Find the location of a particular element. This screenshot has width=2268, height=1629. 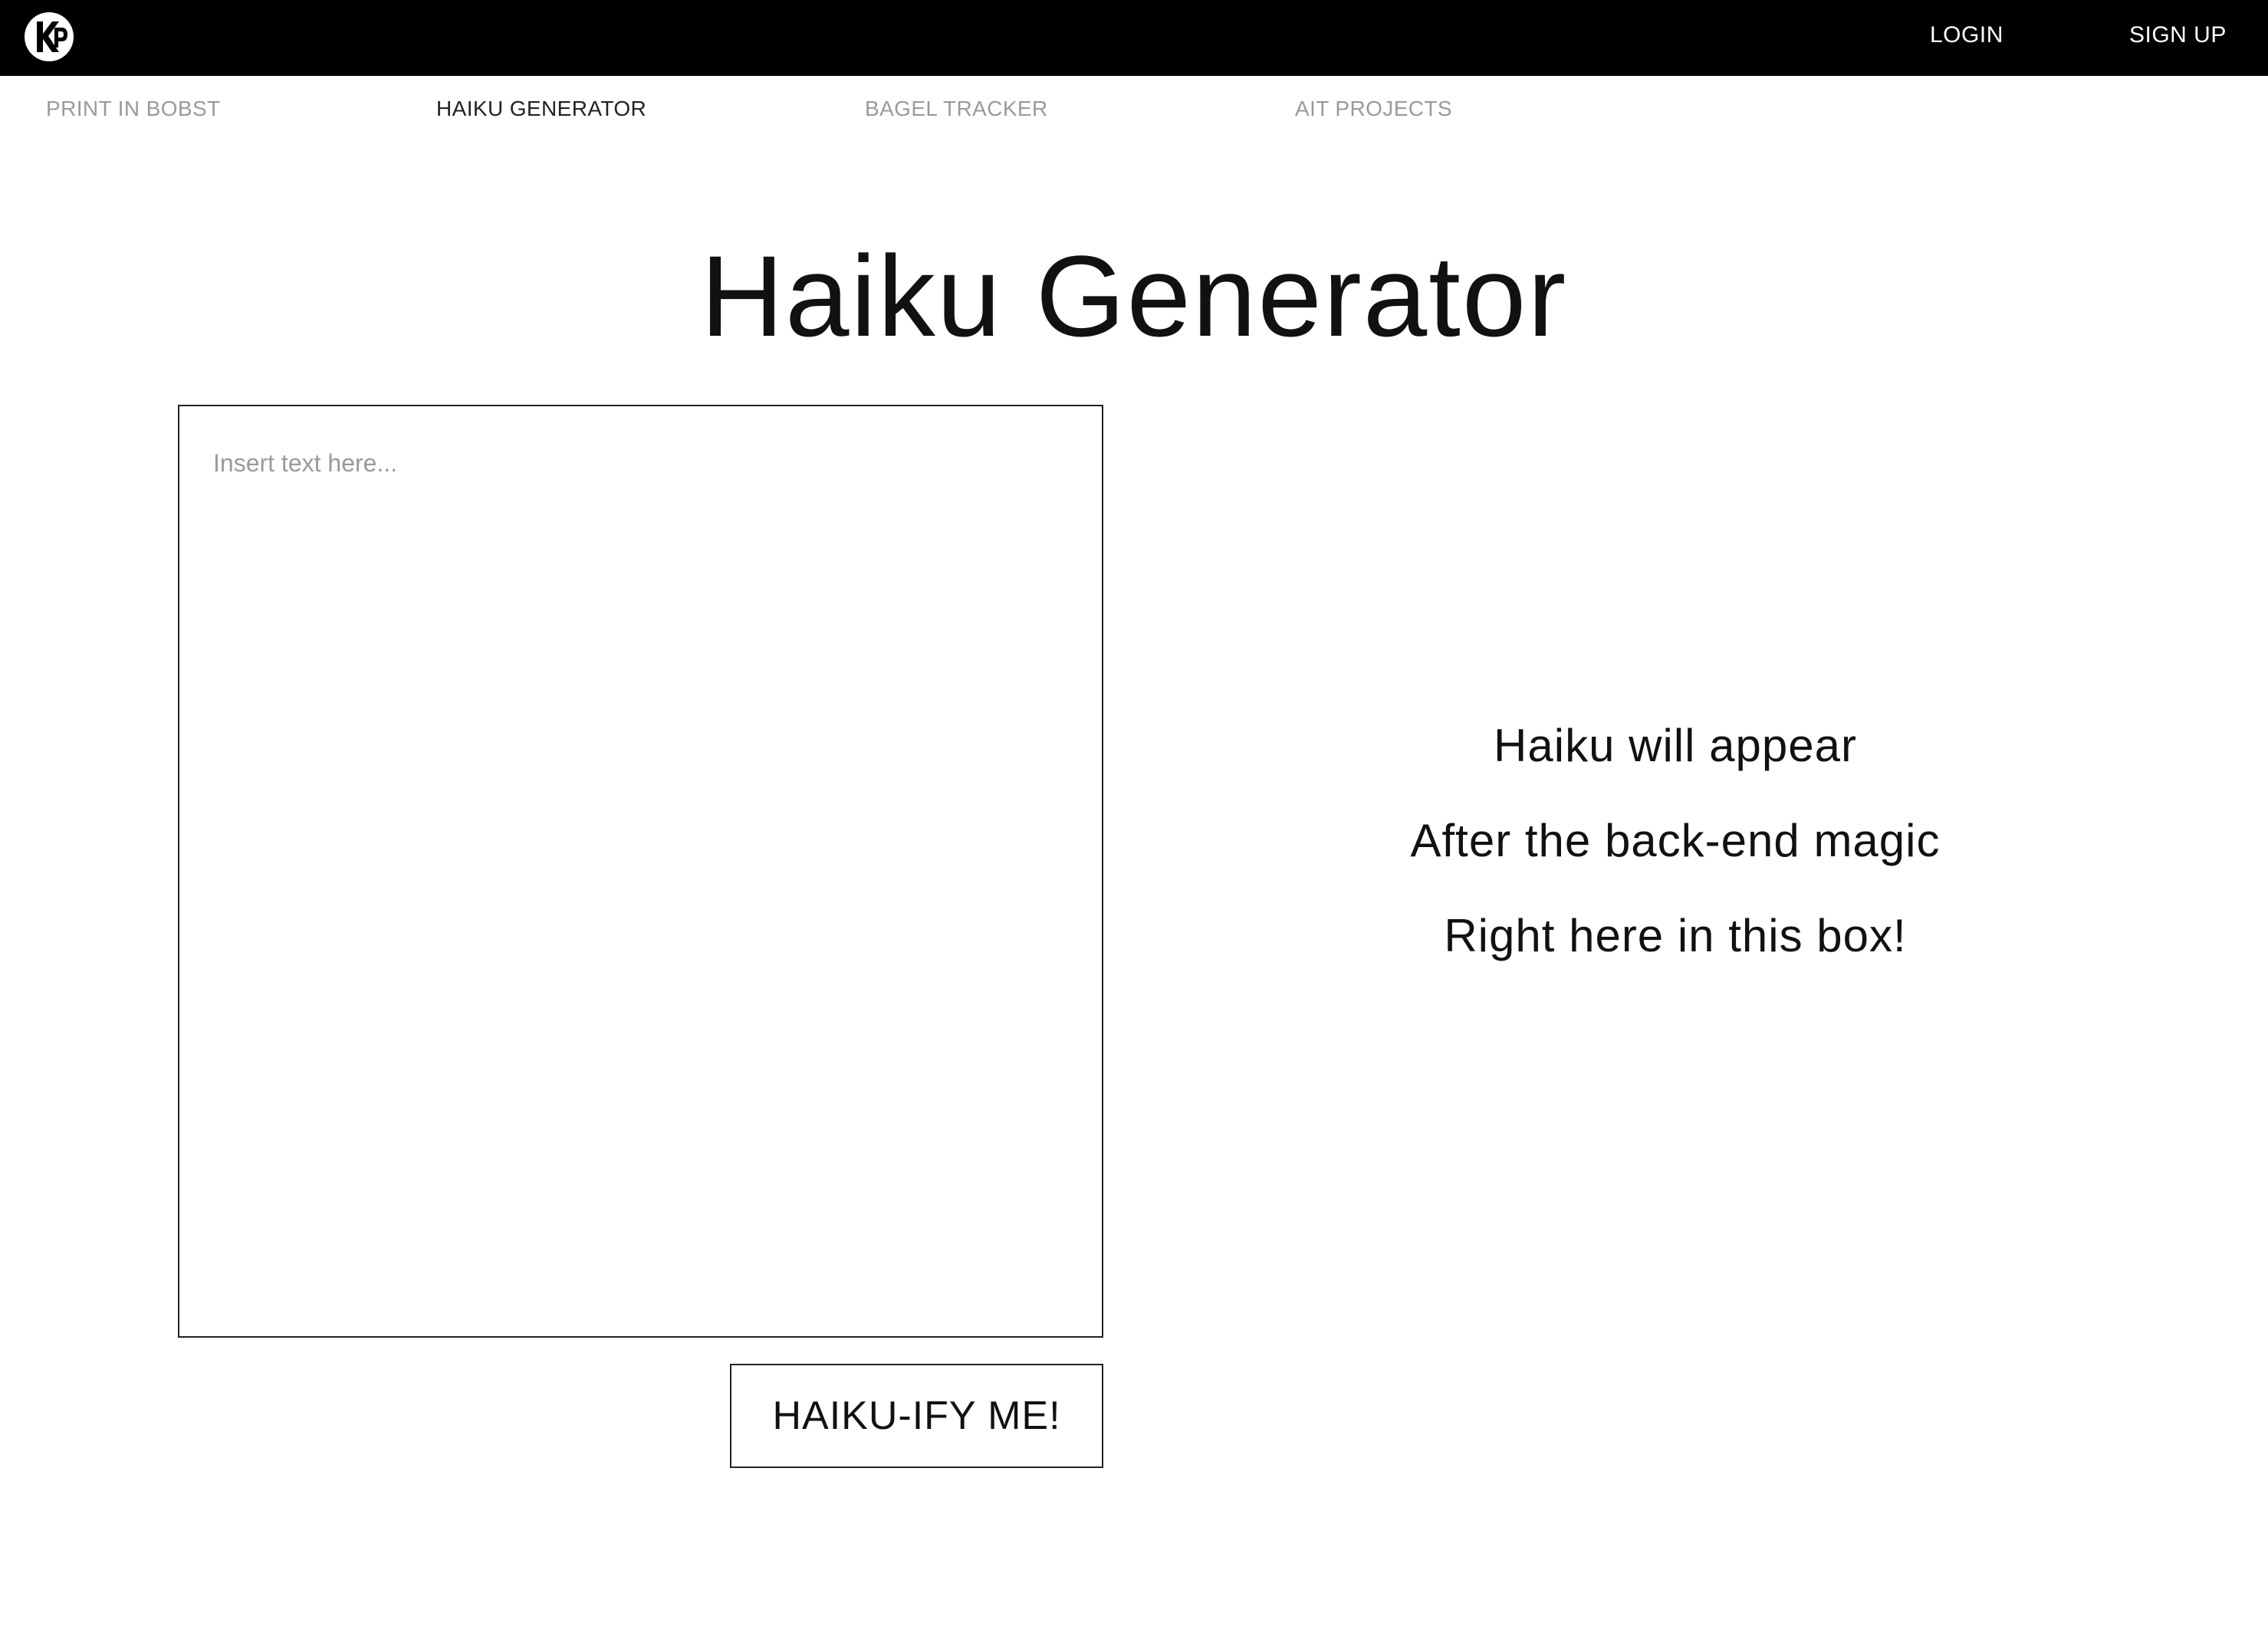

top-bar: LOGIN SIGN UP is located at coordinates (1134, 38).